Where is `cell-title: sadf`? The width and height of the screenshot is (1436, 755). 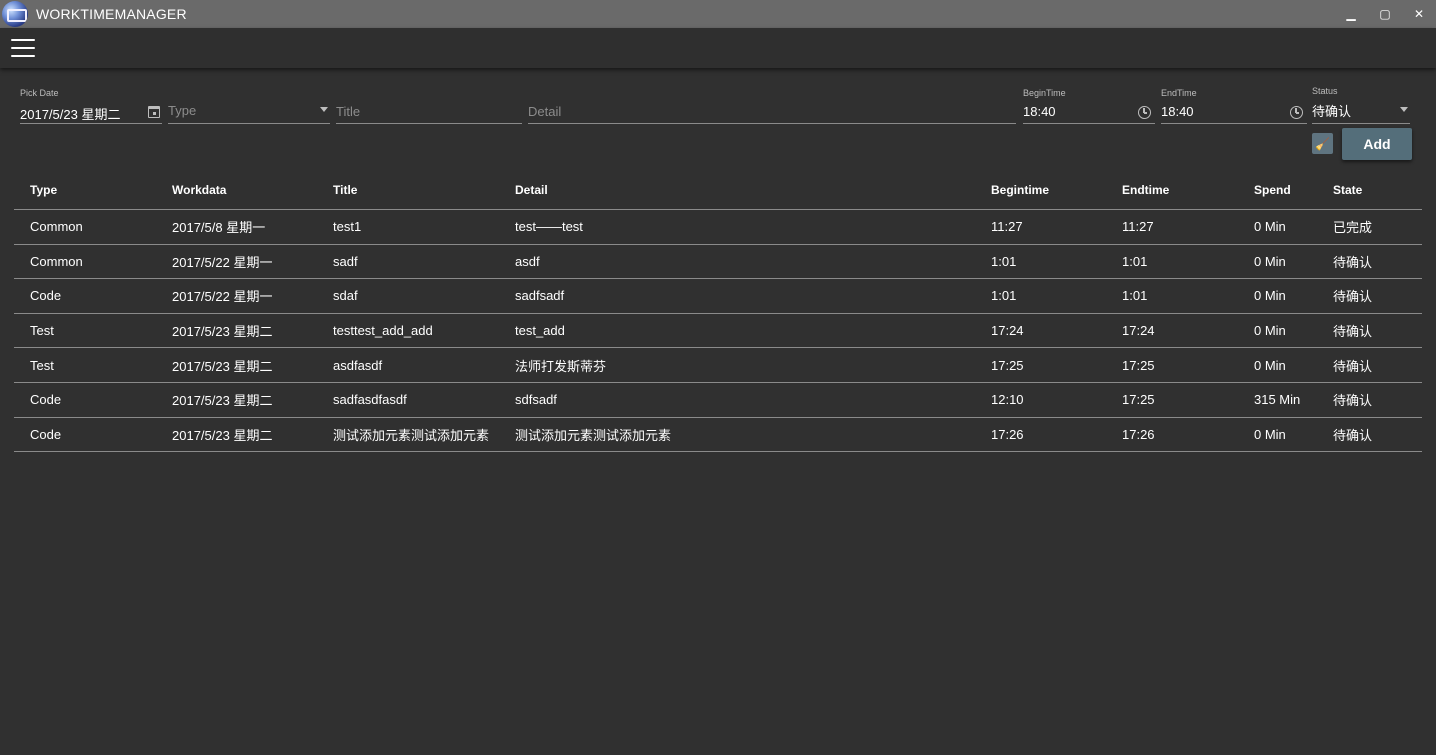
cell-title: sadf is located at coordinates (345, 261).